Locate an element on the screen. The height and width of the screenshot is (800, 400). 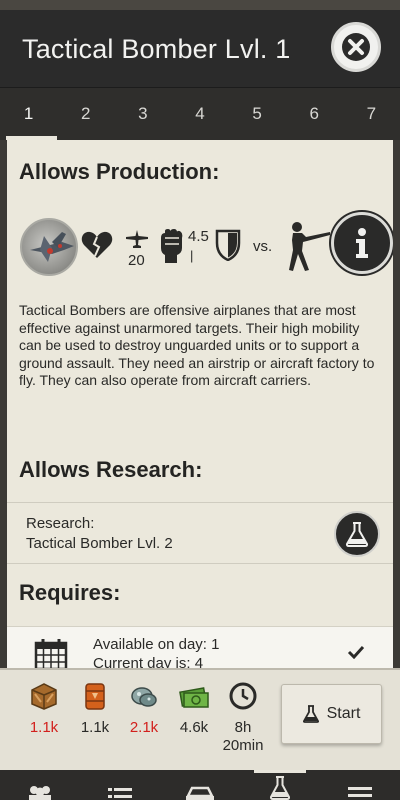
clock-icon is located at coordinates (243, 696).